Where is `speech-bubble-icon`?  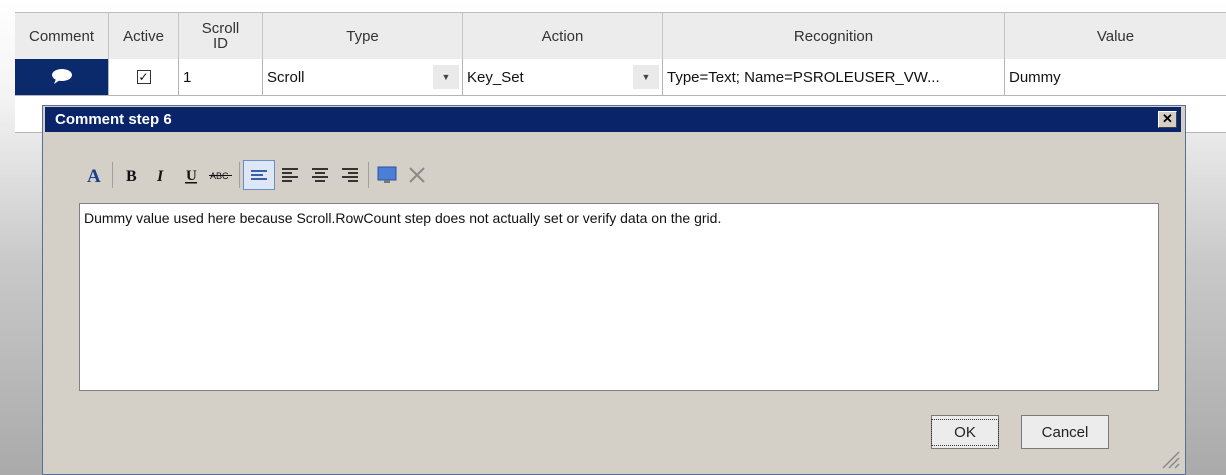 speech-bubble-icon is located at coordinates (61, 76).